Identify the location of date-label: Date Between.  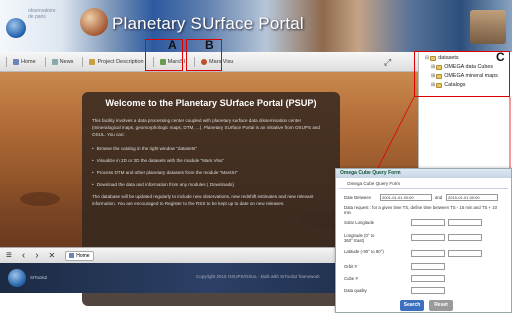
(357, 197).